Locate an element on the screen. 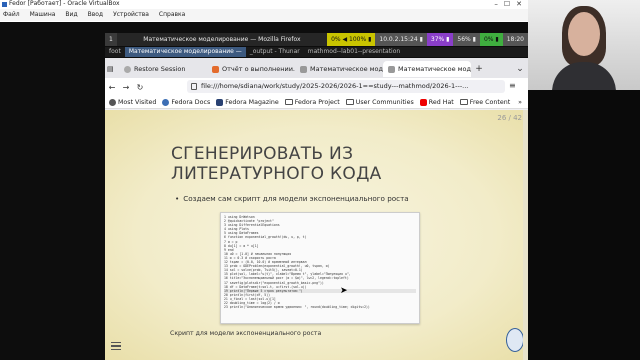 This screenshot has width=640, height=360. menu-view: Вид is located at coordinates (71, 15).